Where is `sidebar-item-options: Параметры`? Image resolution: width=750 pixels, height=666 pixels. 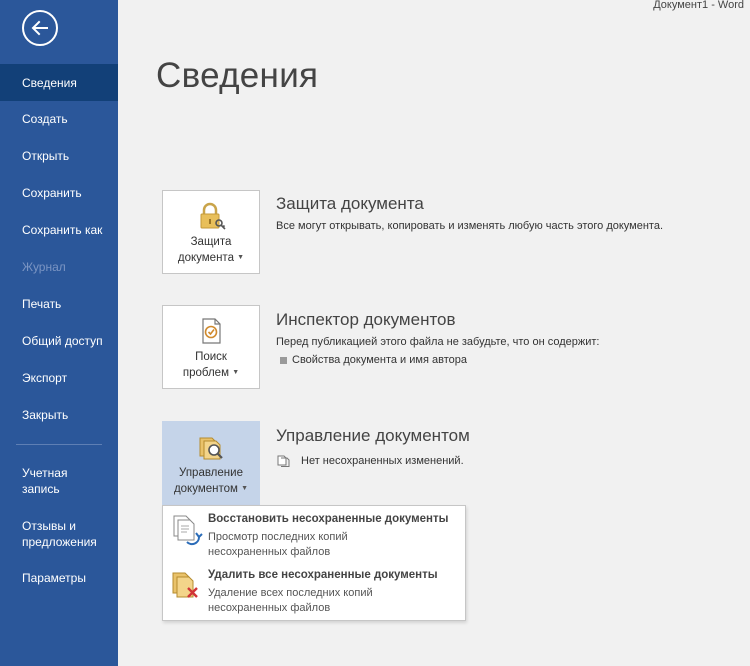
sidebar-item-options: Параметры is located at coordinates (59, 578).